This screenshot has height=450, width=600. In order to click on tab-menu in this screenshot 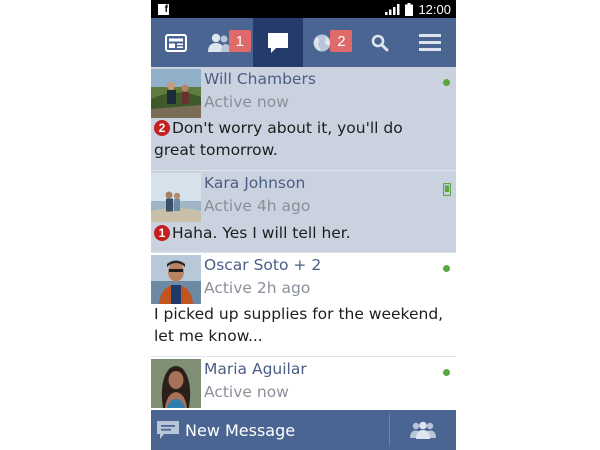, I will do `click(430, 42)`.